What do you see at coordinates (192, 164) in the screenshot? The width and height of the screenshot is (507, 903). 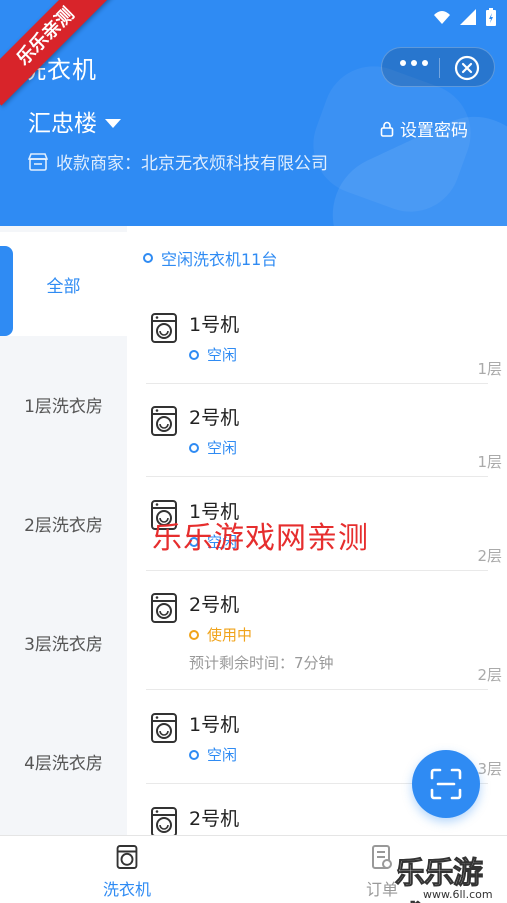 I see `merchant-text: 收款商家：北京无衣烦科技有限公司` at bounding box center [192, 164].